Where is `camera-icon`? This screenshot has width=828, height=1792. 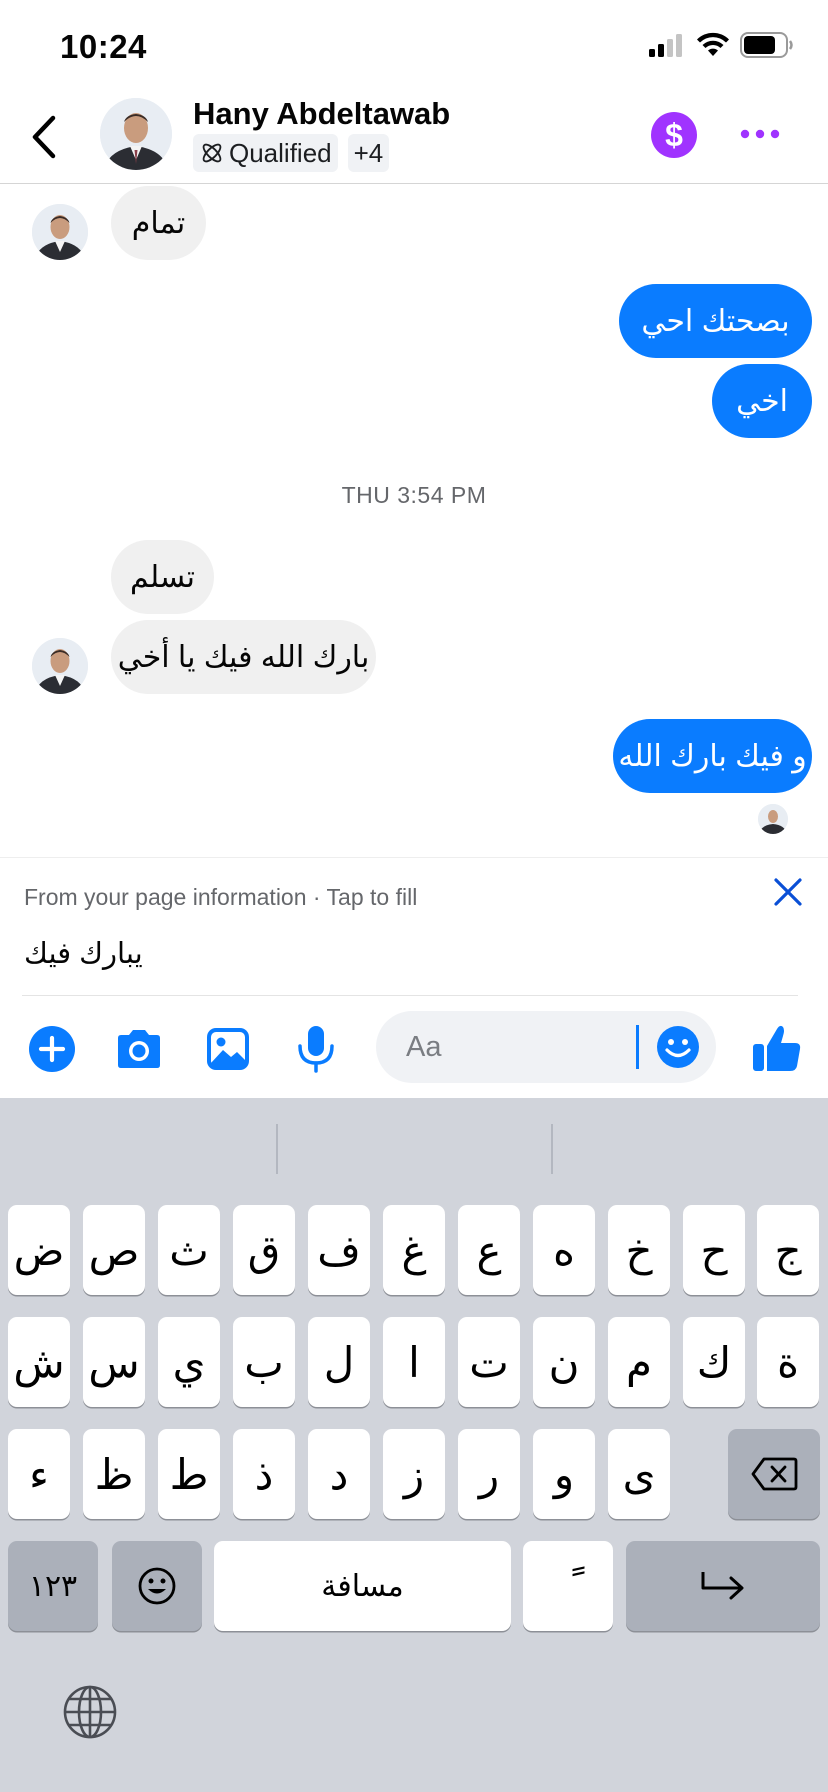
camera-icon is located at coordinates (139, 1049).